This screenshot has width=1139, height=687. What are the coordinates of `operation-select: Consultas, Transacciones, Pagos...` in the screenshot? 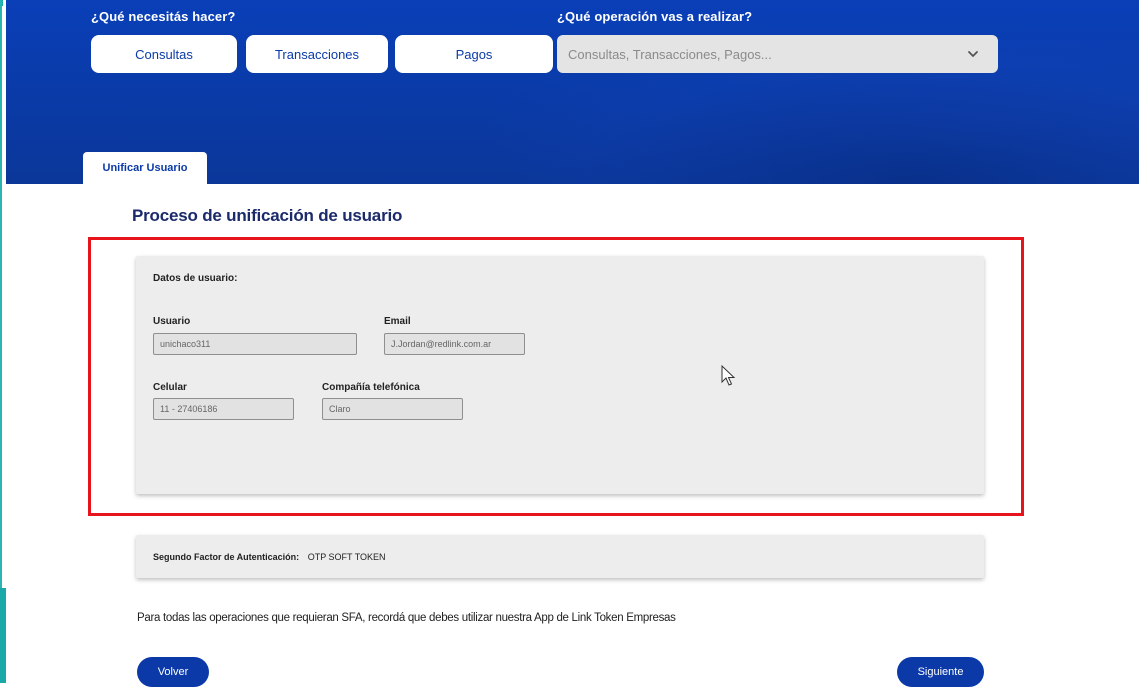 It's located at (777, 54).